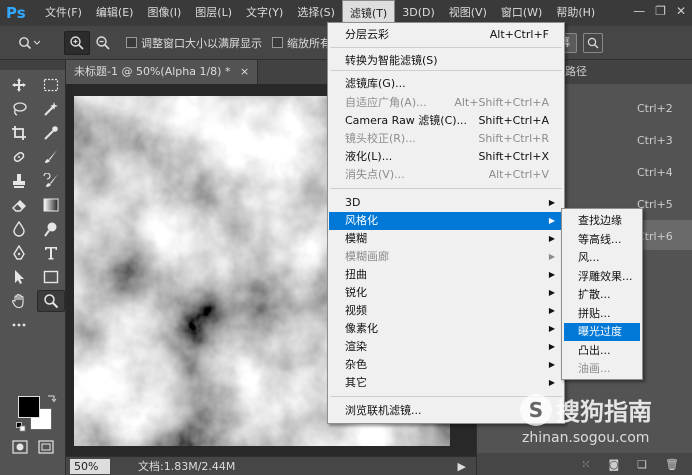 This screenshot has height=475, width=692. What do you see at coordinates (29, 43) in the screenshot?
I see `magnifier-icon` at bounding box center [29, 43].